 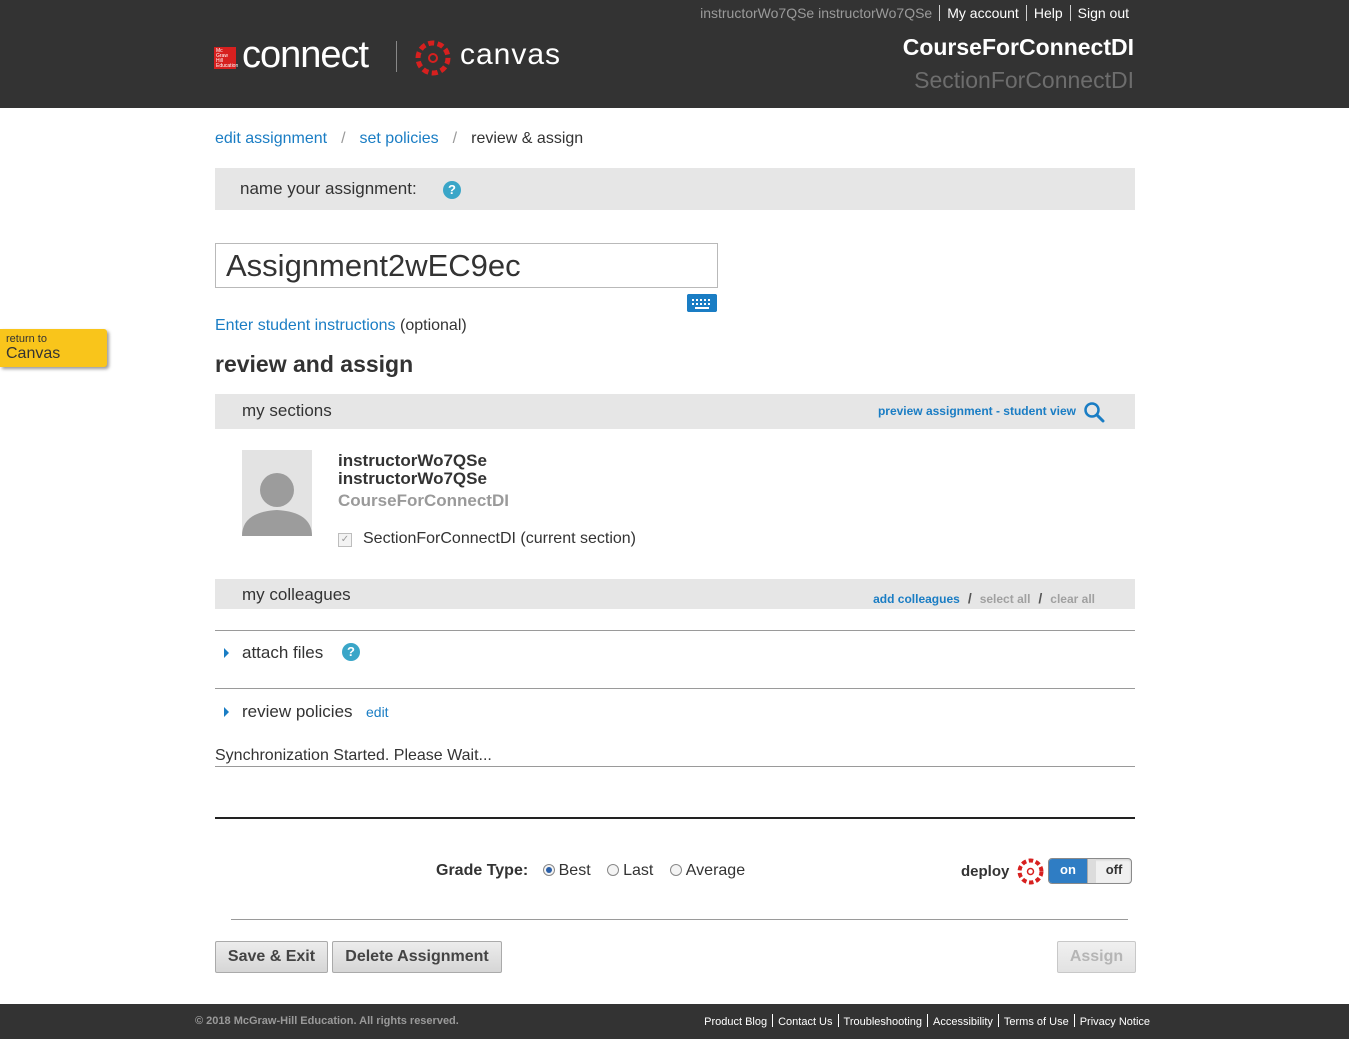 What do you see at coordinates (345, 540) in the screenshot?
I see `section-checkbox: ✓` at bounding box center [345, 540].